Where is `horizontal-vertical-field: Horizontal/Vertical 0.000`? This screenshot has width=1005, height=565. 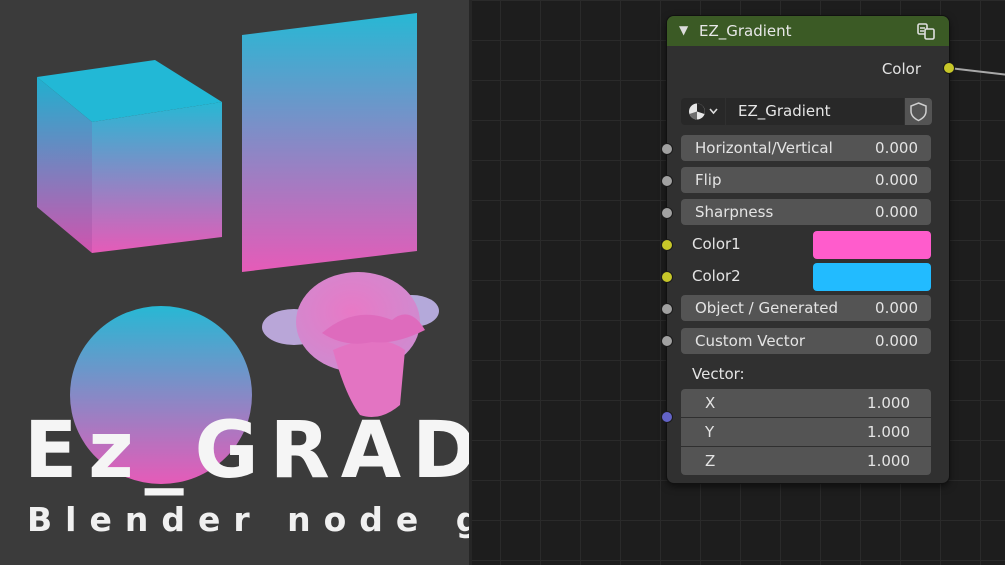
horizontal-vertical-field: Horizontal/Vertical 0.000 is located at coordinates (806, 148).